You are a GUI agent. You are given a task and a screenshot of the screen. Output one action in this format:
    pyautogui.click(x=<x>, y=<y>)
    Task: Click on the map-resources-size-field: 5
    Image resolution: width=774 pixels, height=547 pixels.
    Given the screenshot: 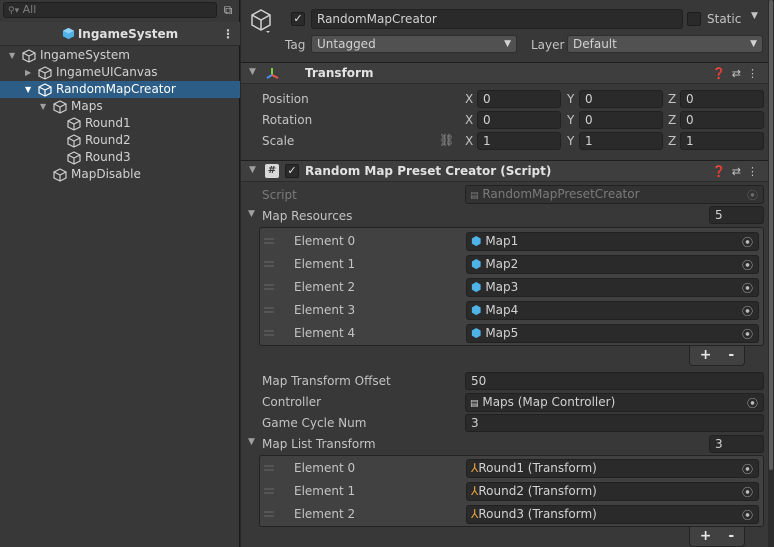 What is the action you would take?
    pyautogui.click(x=736, y=215)
    